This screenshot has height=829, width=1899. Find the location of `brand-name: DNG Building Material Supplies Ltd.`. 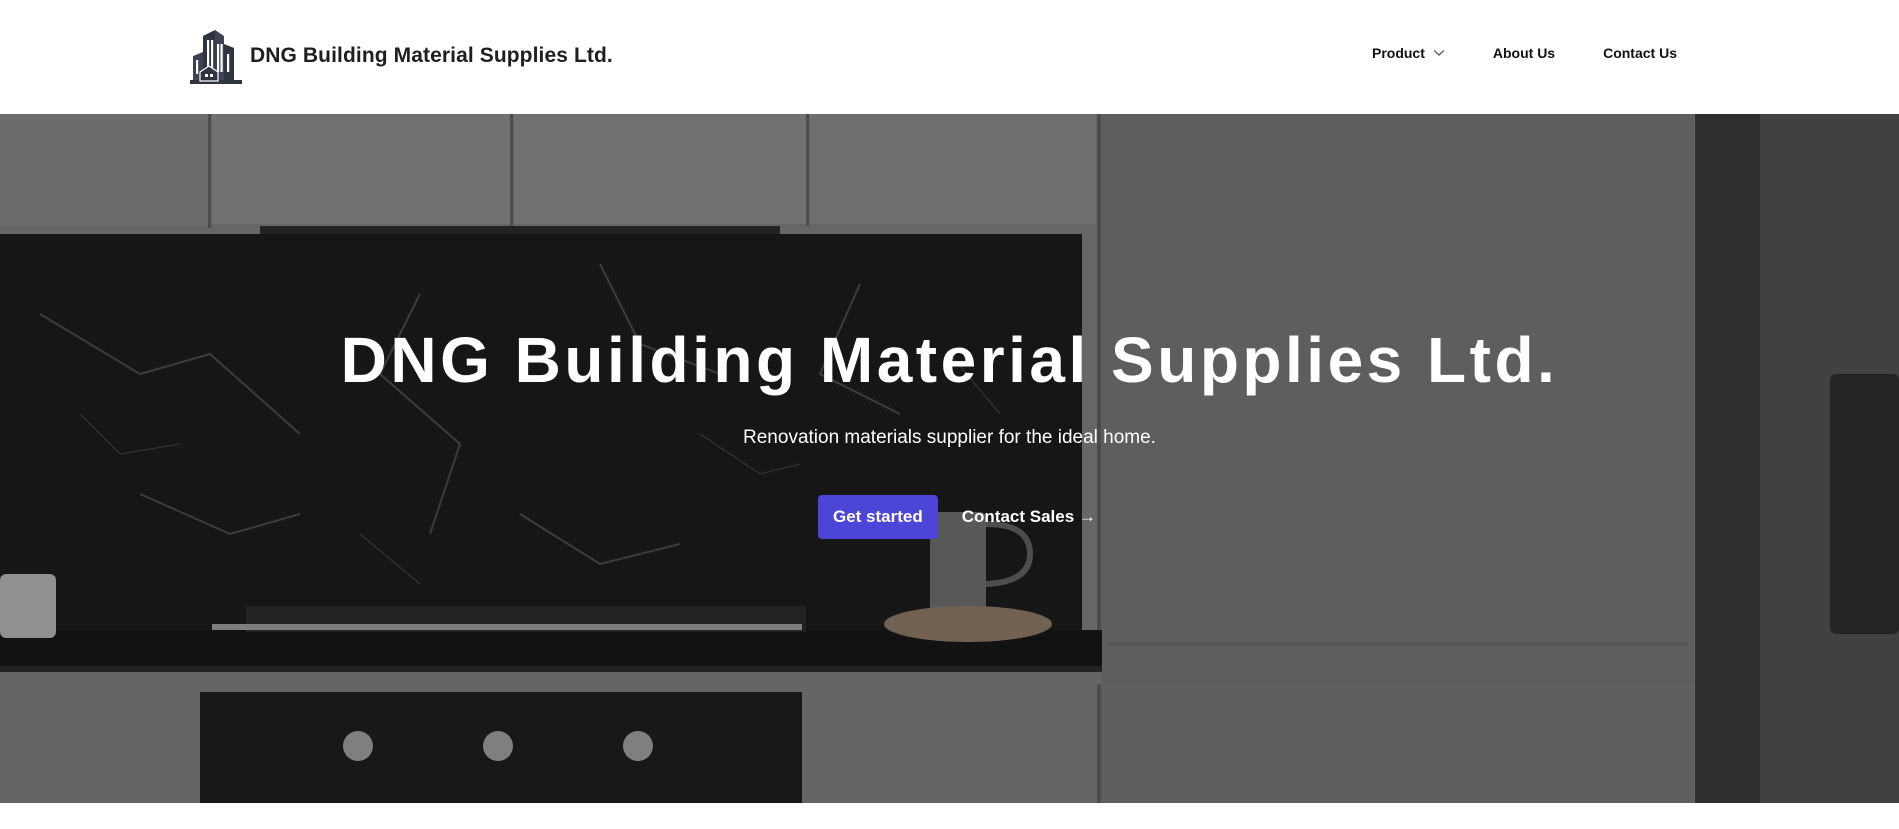

brand-name: DNG Building Material Supplies Ltd. is located at coordinates (431, 55).